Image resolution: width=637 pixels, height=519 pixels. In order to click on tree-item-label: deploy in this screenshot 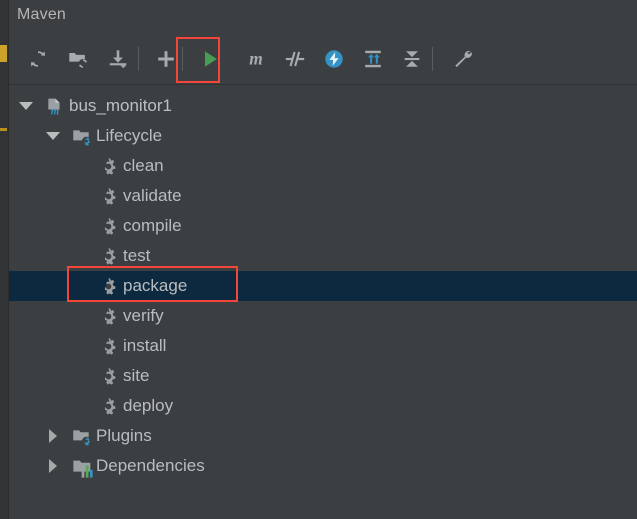, I will do `click(148, 405)`.